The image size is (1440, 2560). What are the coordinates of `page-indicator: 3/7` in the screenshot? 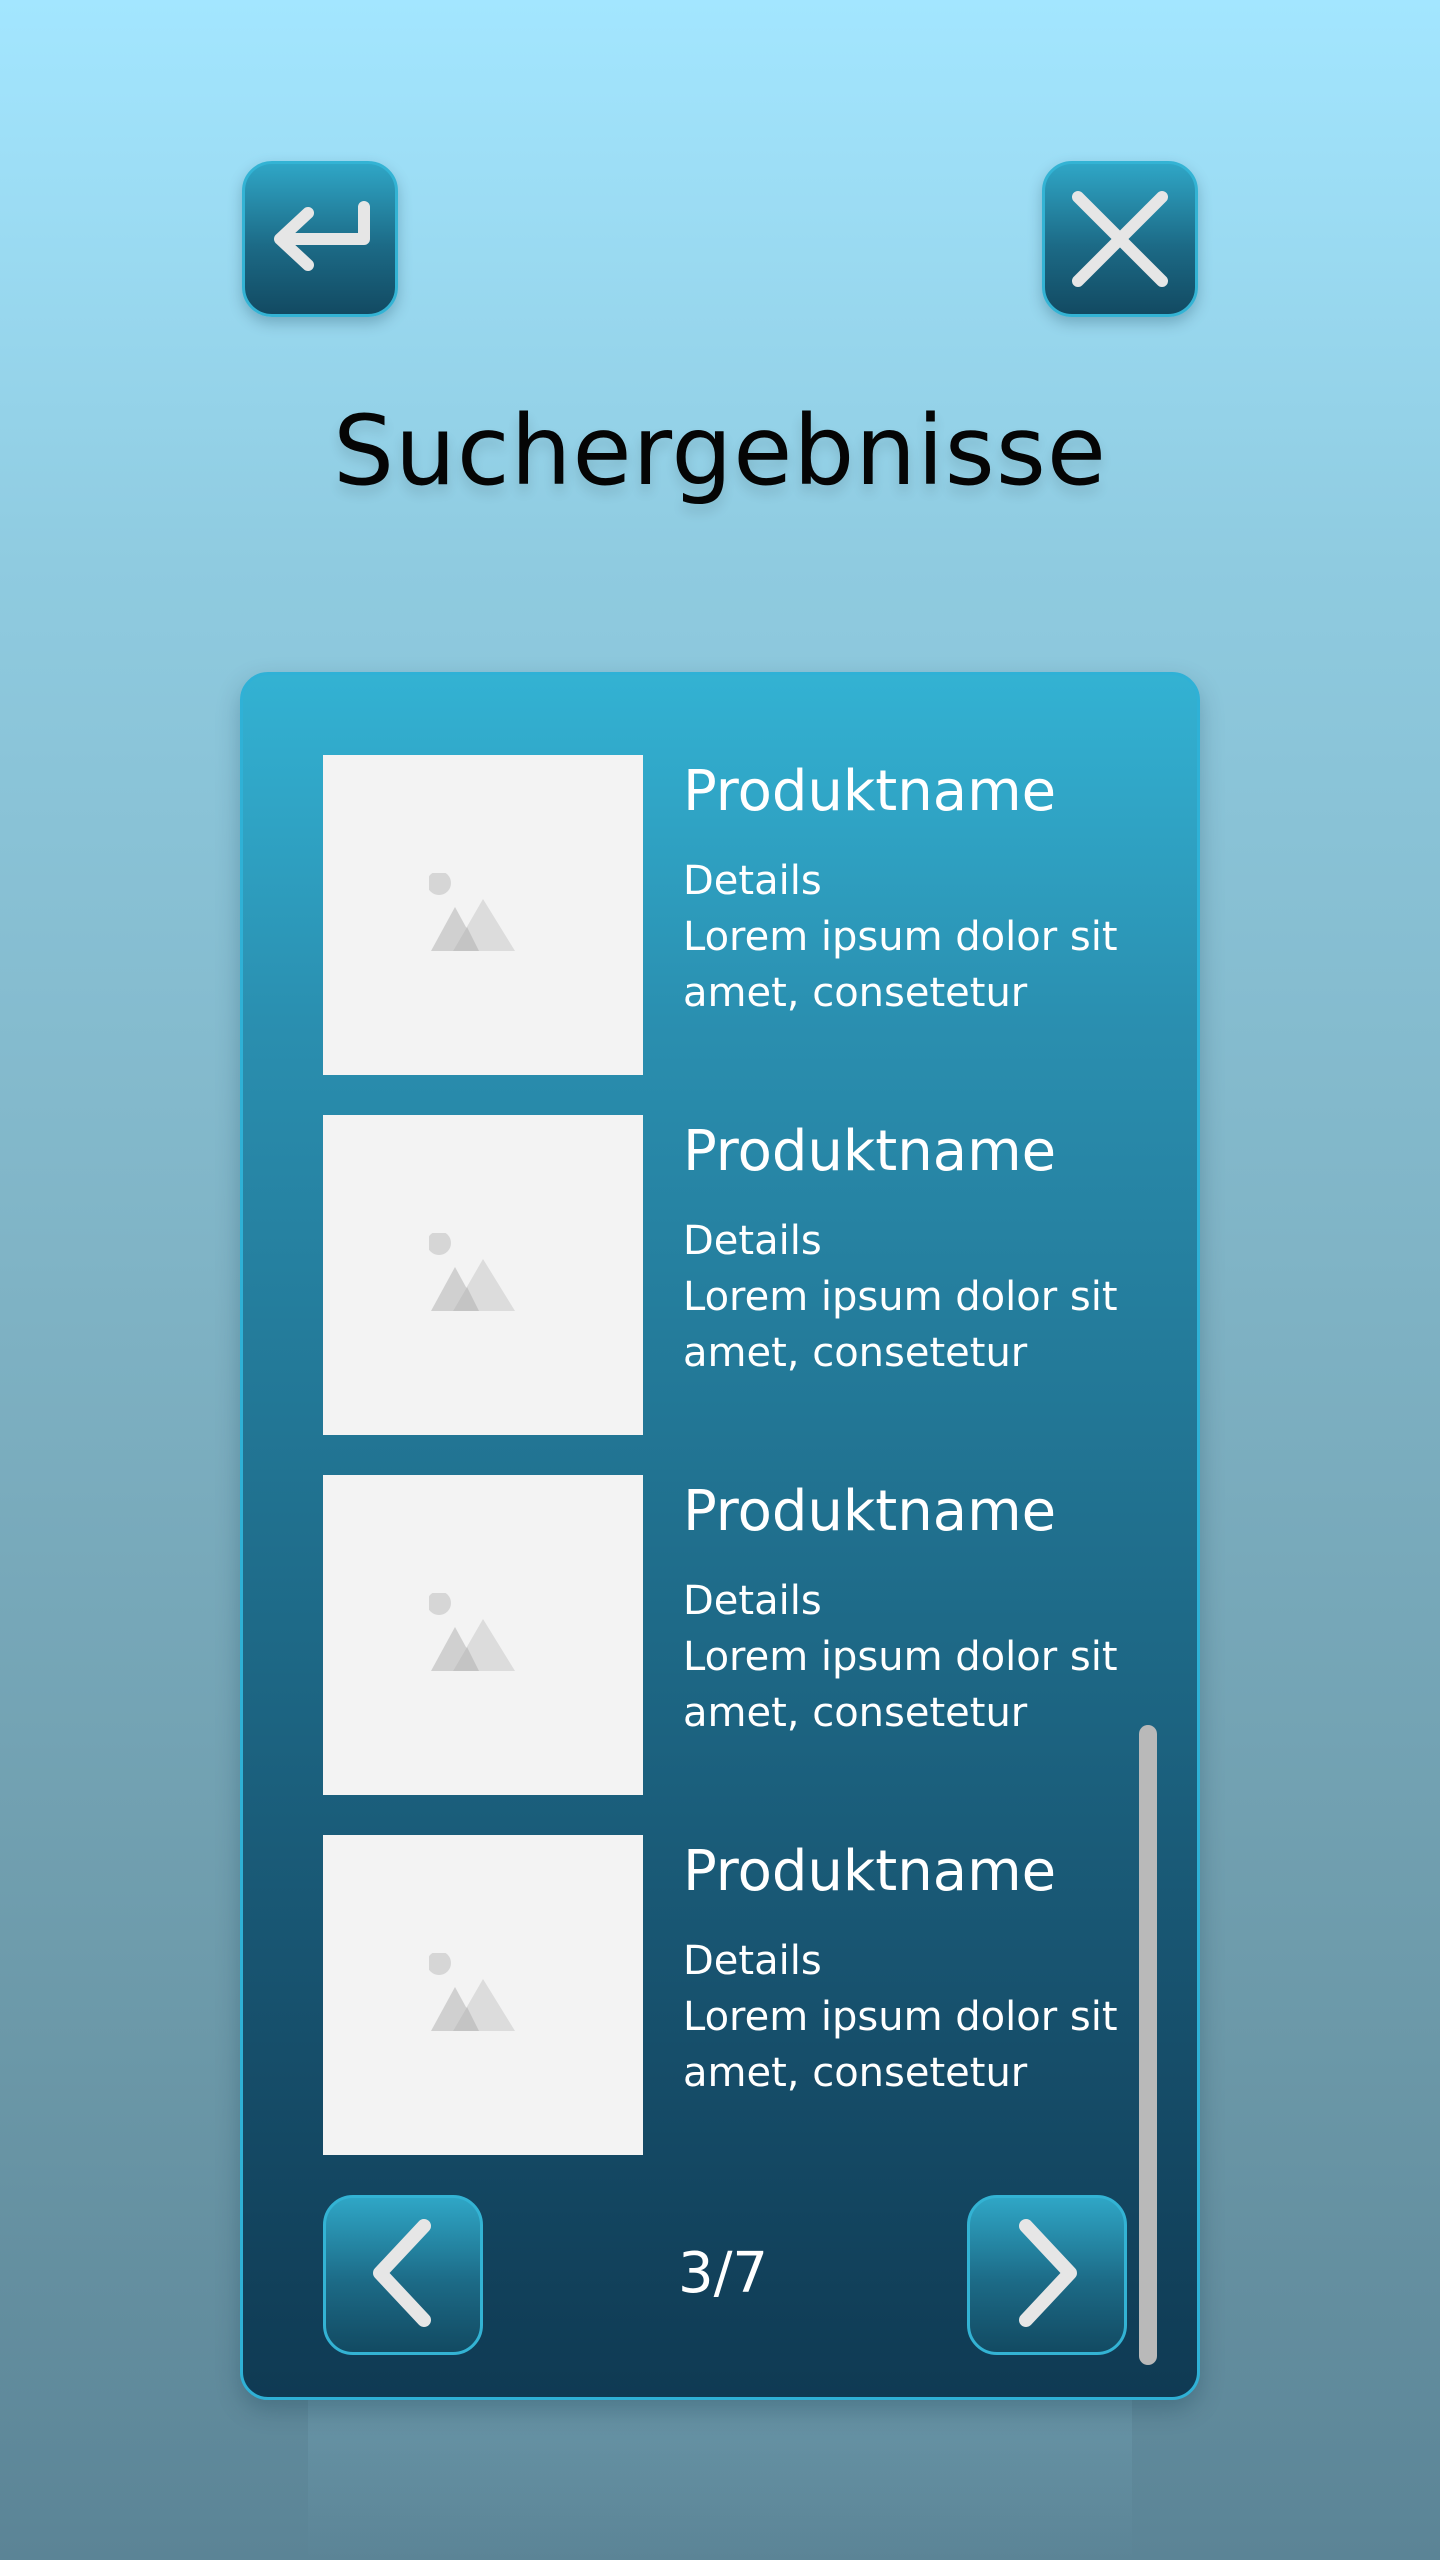 It's located at (723, 2273).